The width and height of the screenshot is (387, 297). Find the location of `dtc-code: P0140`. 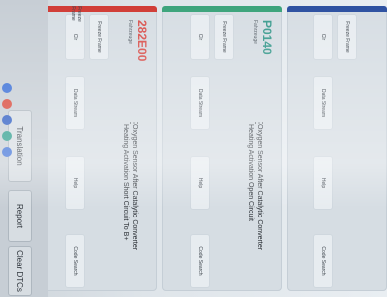

dtc-code: P0140 is located at coordinates (267, 37).